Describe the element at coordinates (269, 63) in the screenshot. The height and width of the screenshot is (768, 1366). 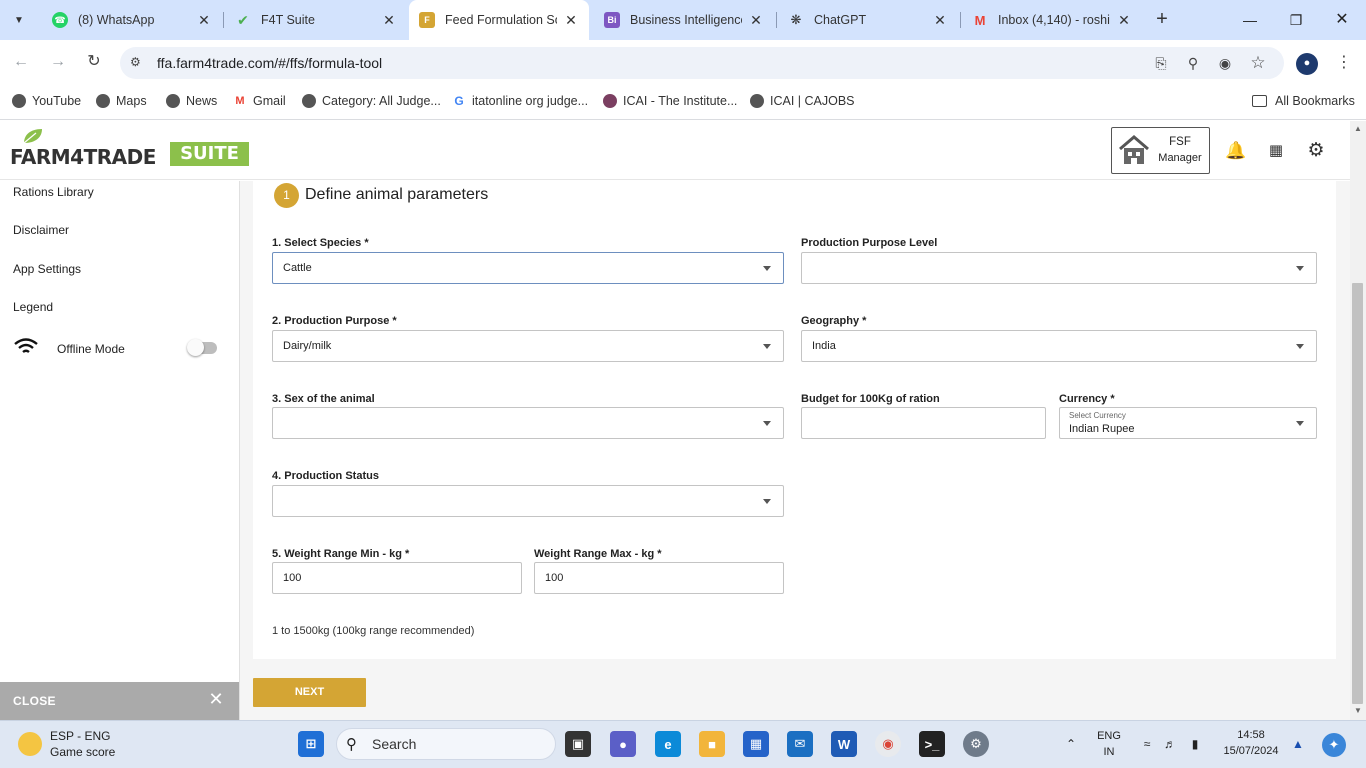
I see `url-text: ffa.farm4trade.com/#/ffs/formula-tool` at that location.